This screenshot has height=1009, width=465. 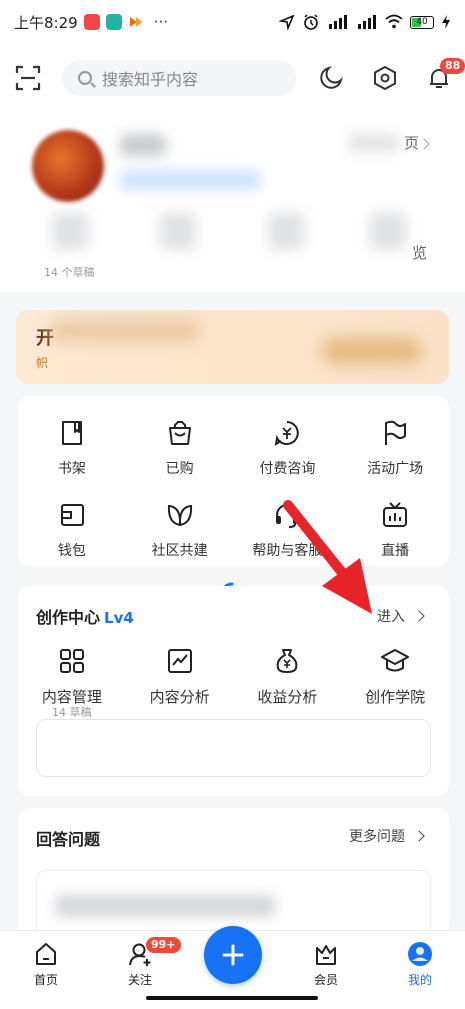 What do you see at coordinates (150, 79) in the screenshot?
I see `search-placeholder: 搜索知乎内容` at bounding box center [150, 79].